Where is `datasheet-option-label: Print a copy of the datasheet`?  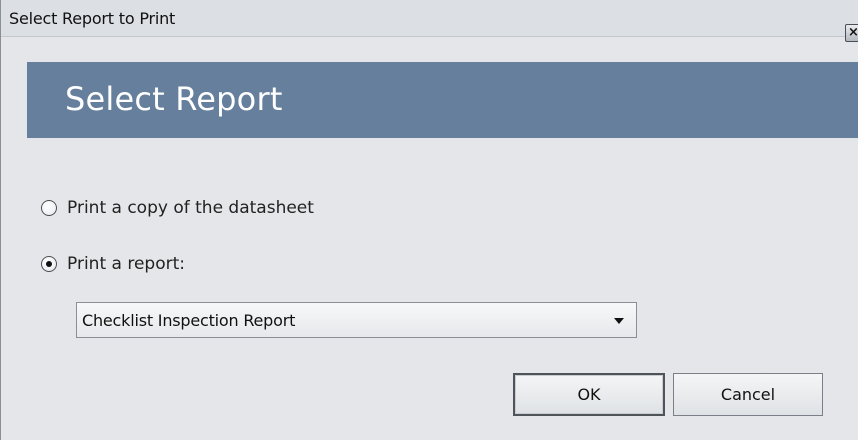 datasheet-option-label: Print a copy of the datasheet is located at coordinates (190, 208).